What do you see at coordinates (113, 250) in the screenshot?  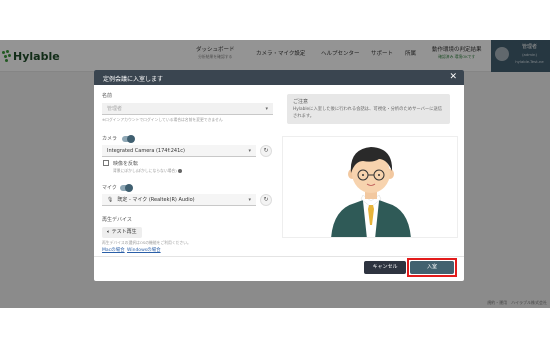 I see `mac-link: Macの場合` at bounding box center [113, 250].